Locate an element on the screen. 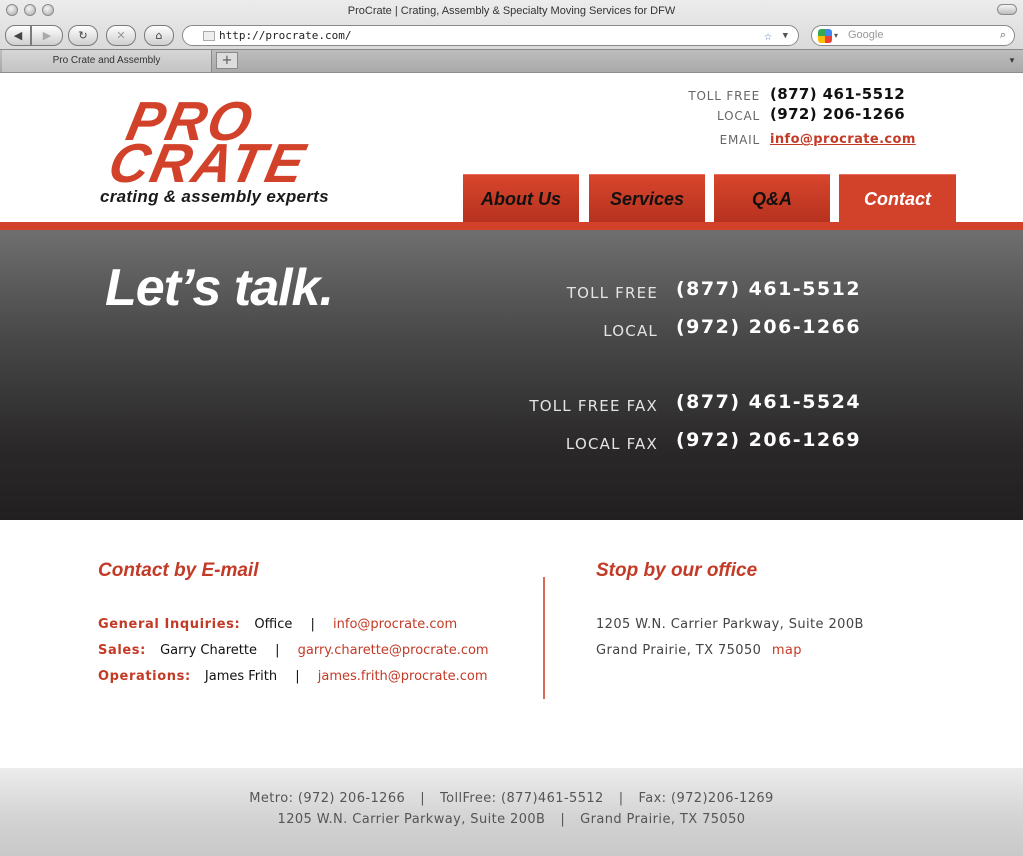 This screenshot has height=856, width=1023. new-tab-button: + is located at coordinates (227, 60).